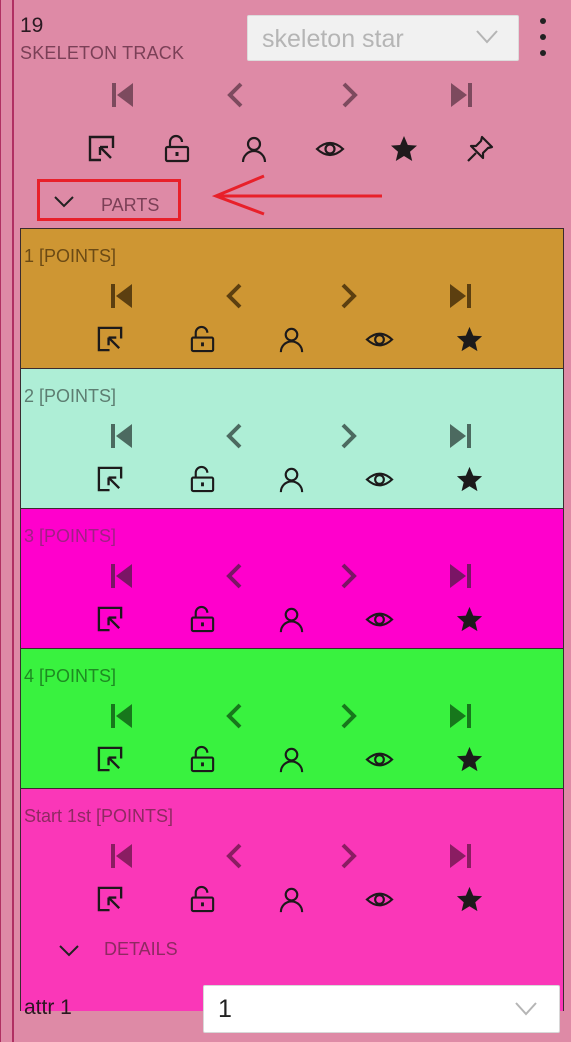 The height and width of the screenshot is (1042, 571). Describe the element at coordinates (99, 816) in the screenshot. I see `part-title: Start 1st [POINTS]` at that location.